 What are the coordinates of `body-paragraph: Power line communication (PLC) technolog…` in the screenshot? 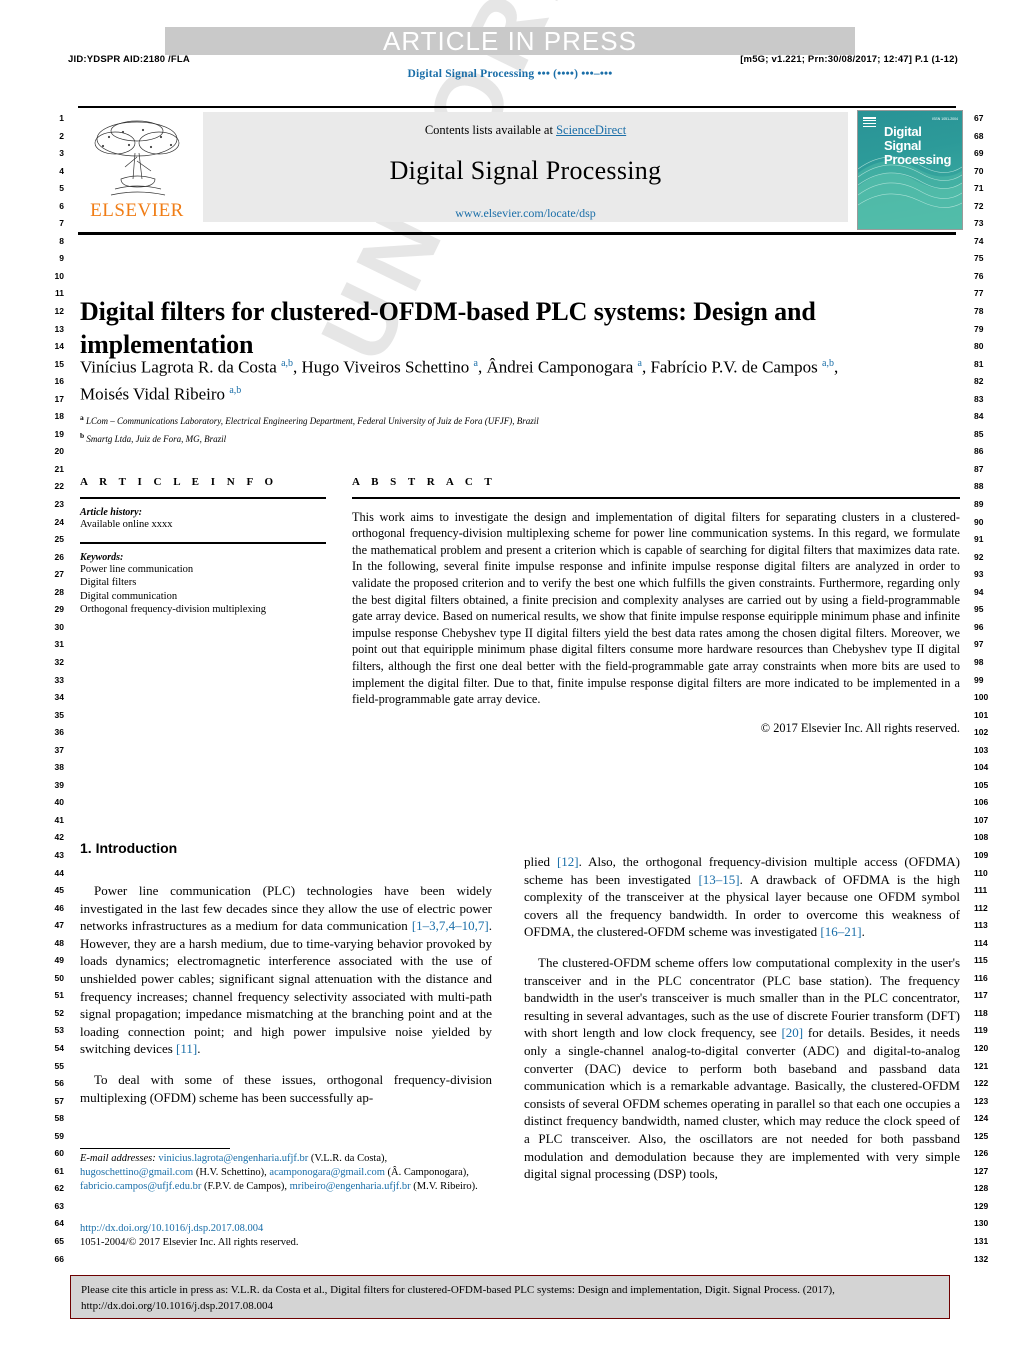 It's located at (286, 970).